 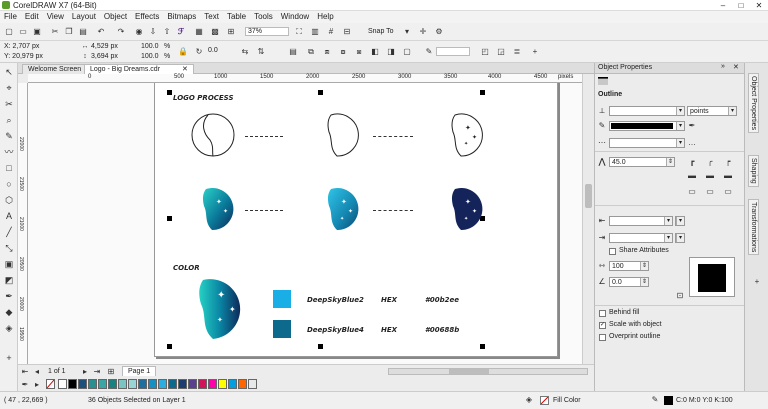 I want to click on scale-height-field: 100.0, so click(x=150, y=56).